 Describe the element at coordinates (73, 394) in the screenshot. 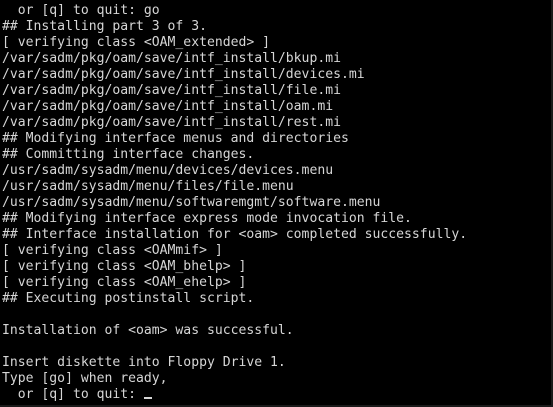

I see `prompt-text: or [q] to quit:` at that location.